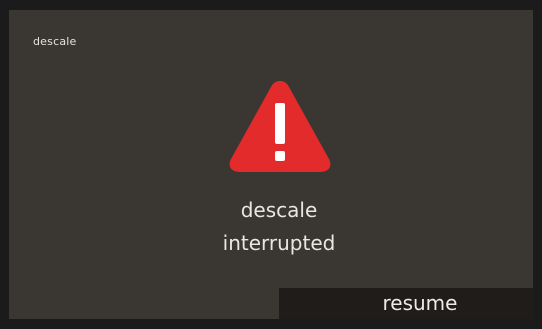  What do you see at coordinates (279, 227) in the screenshot?
I see `interruption-message: descale interrupted` at bounding box center [279, 227].